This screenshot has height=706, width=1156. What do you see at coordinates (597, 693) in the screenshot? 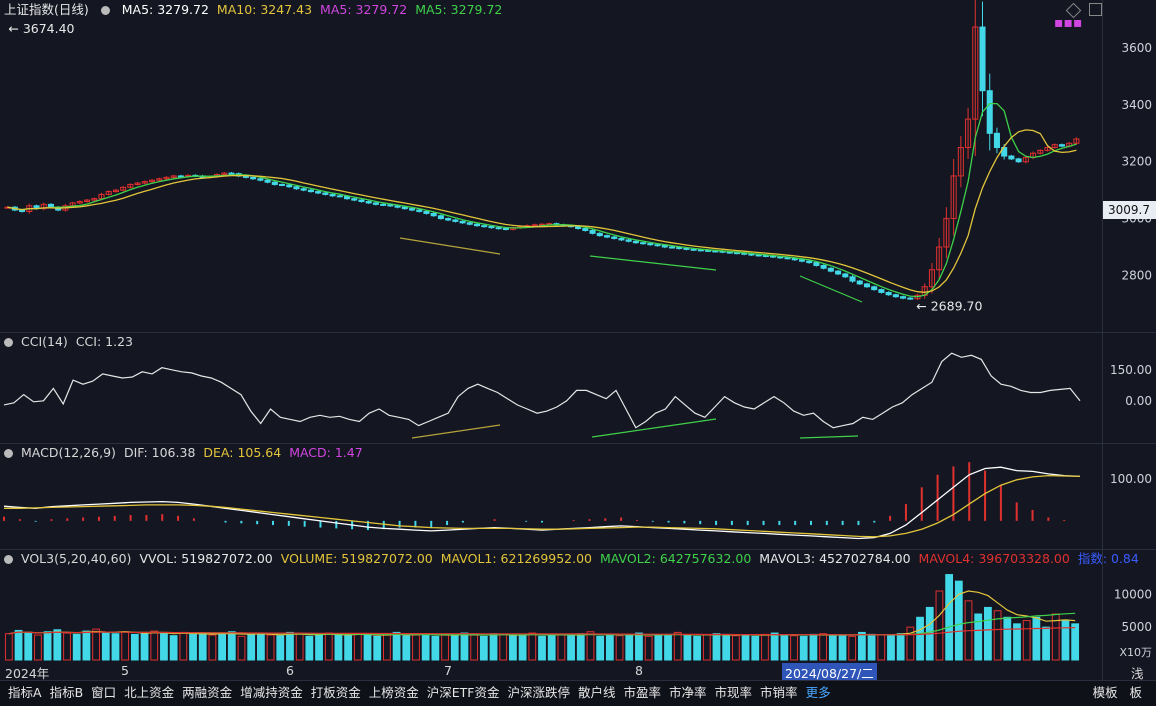
I see `tab-10: 散户线` at bounding box center [597, 693].